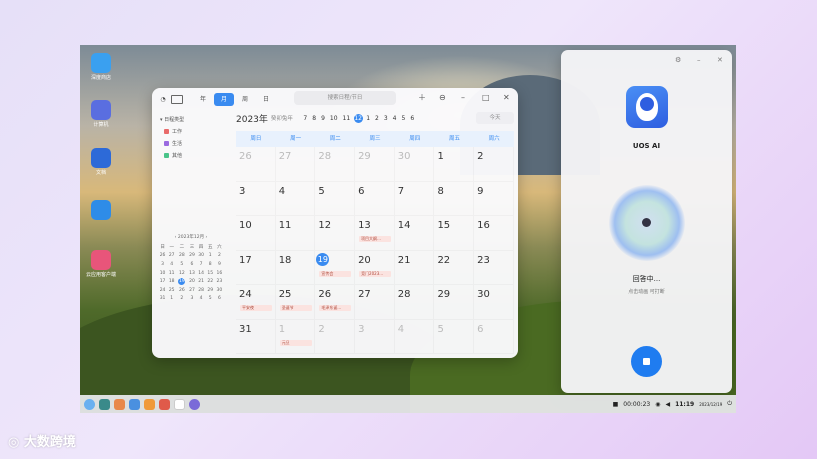  What do you see at coordinates (684, 404) in the screenshot?
I see `clock-time: 11:19` at bounding box center [684, 404].